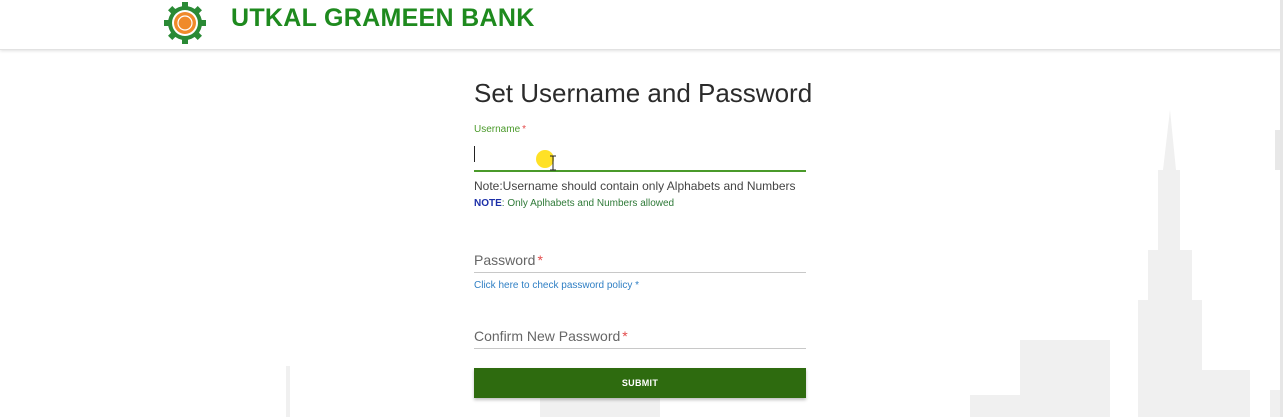 The image size is (1283, 417). I want to click on username-input, so click(640, 154).